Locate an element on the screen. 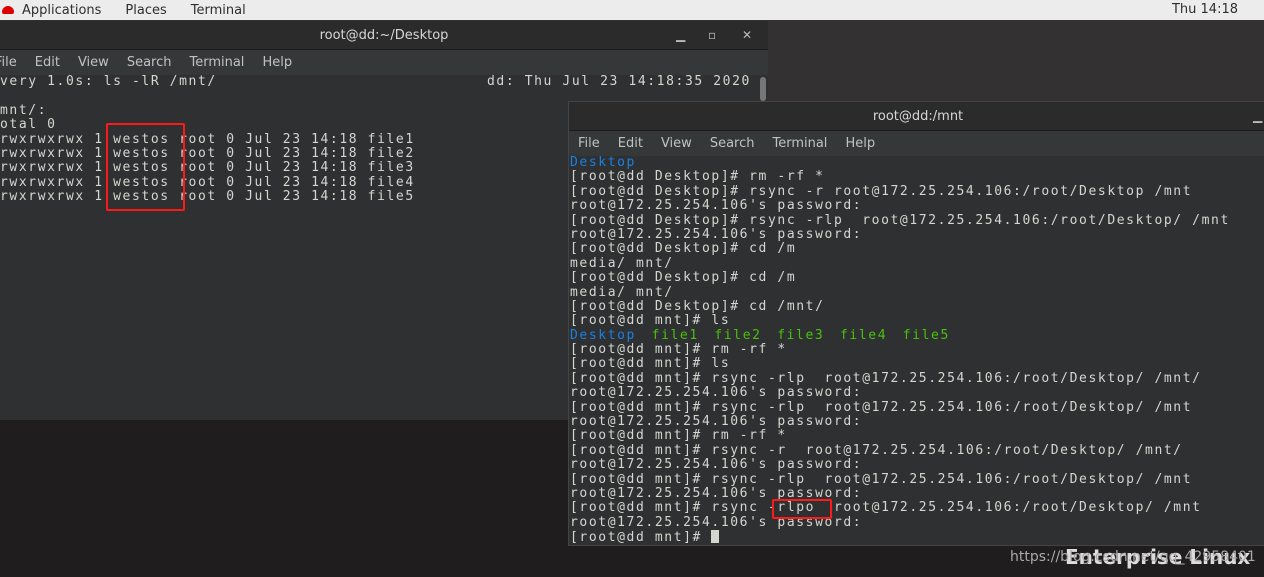  watch-header: very 1.0s: ls -lR /mnt/ is located at coordinates (108, 81).